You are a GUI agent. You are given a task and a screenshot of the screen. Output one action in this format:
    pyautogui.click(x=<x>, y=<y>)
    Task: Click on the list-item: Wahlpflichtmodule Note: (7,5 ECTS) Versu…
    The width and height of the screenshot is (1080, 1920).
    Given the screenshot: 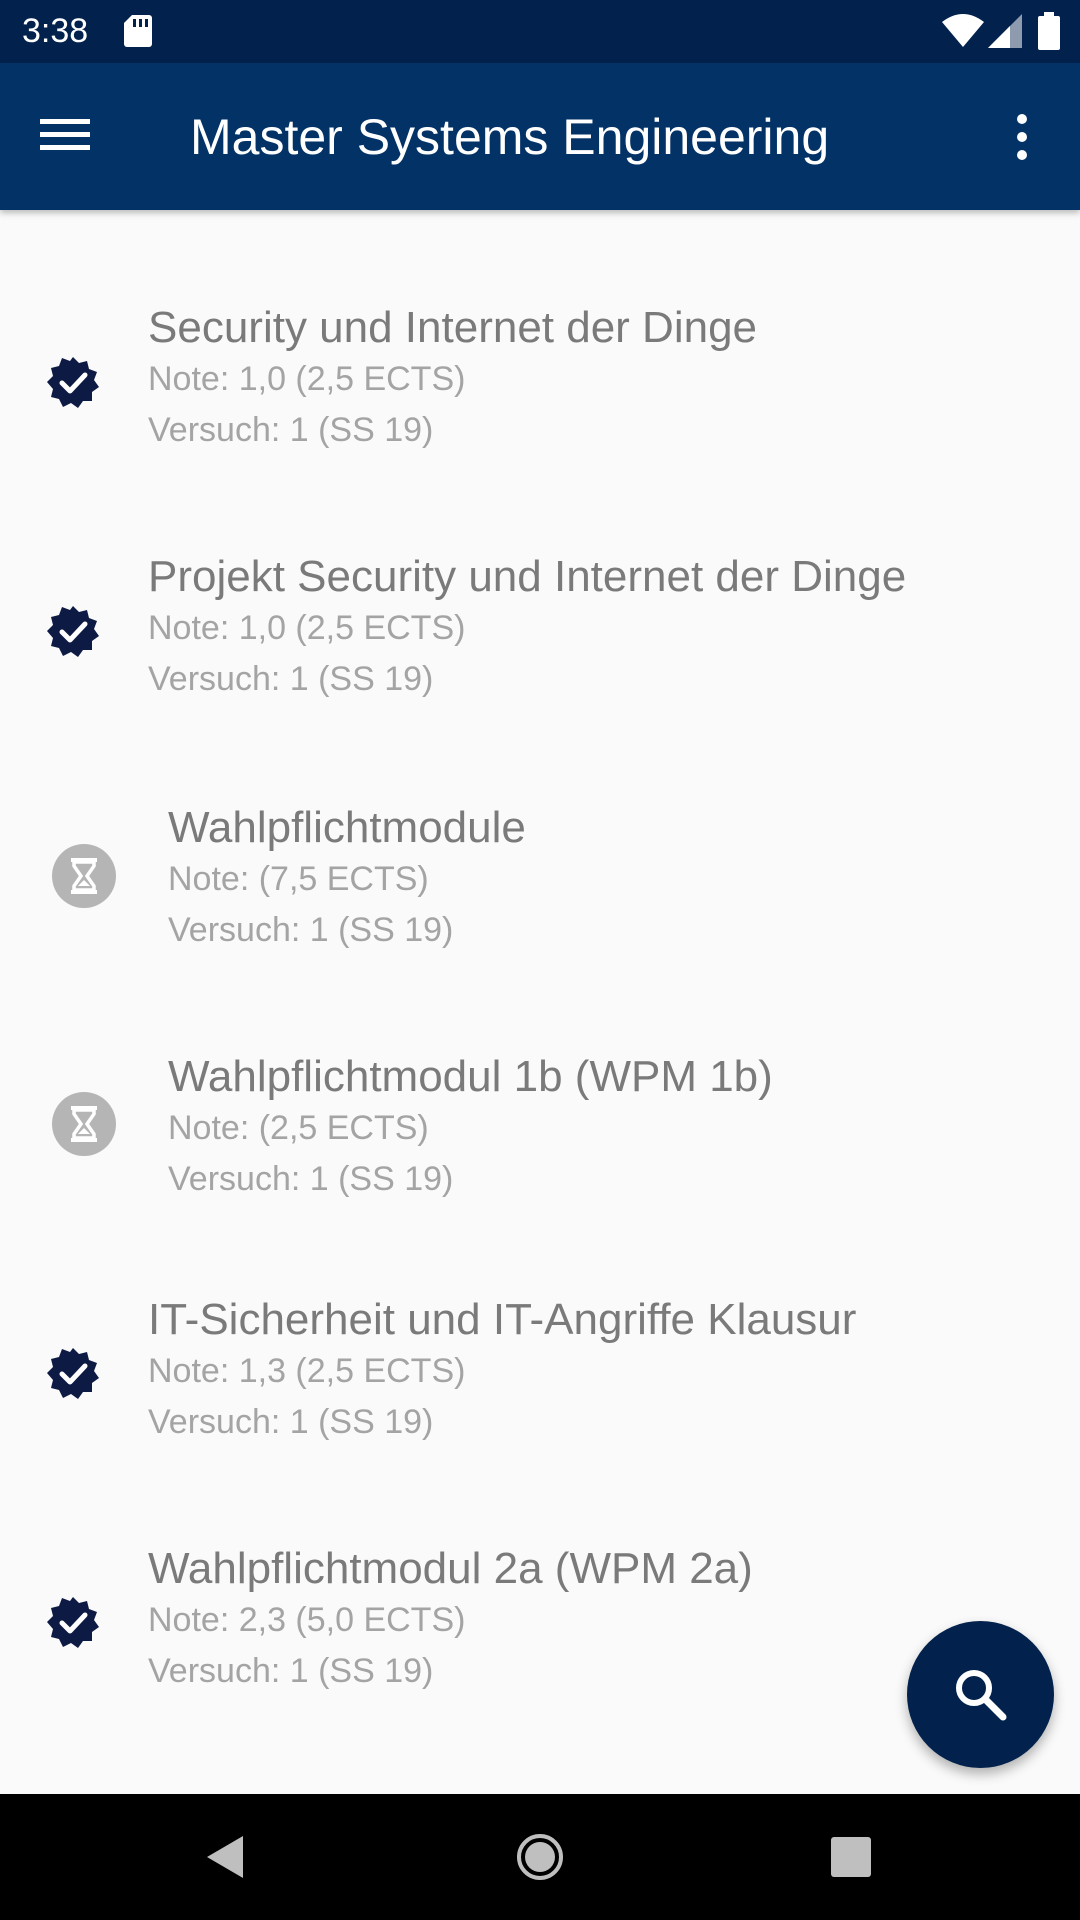 What is the action you would take?
    pyautogui.click(x=540, y=832)
    